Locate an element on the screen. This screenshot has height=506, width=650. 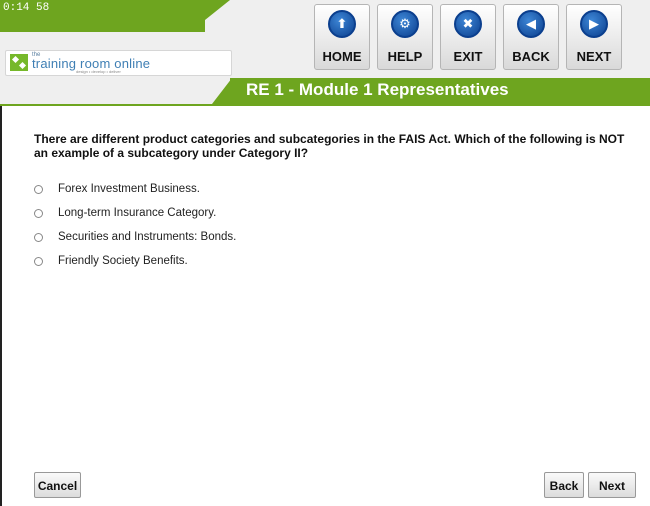
back-nav-button: ◀ BACK is located at coordinates (531, 37).